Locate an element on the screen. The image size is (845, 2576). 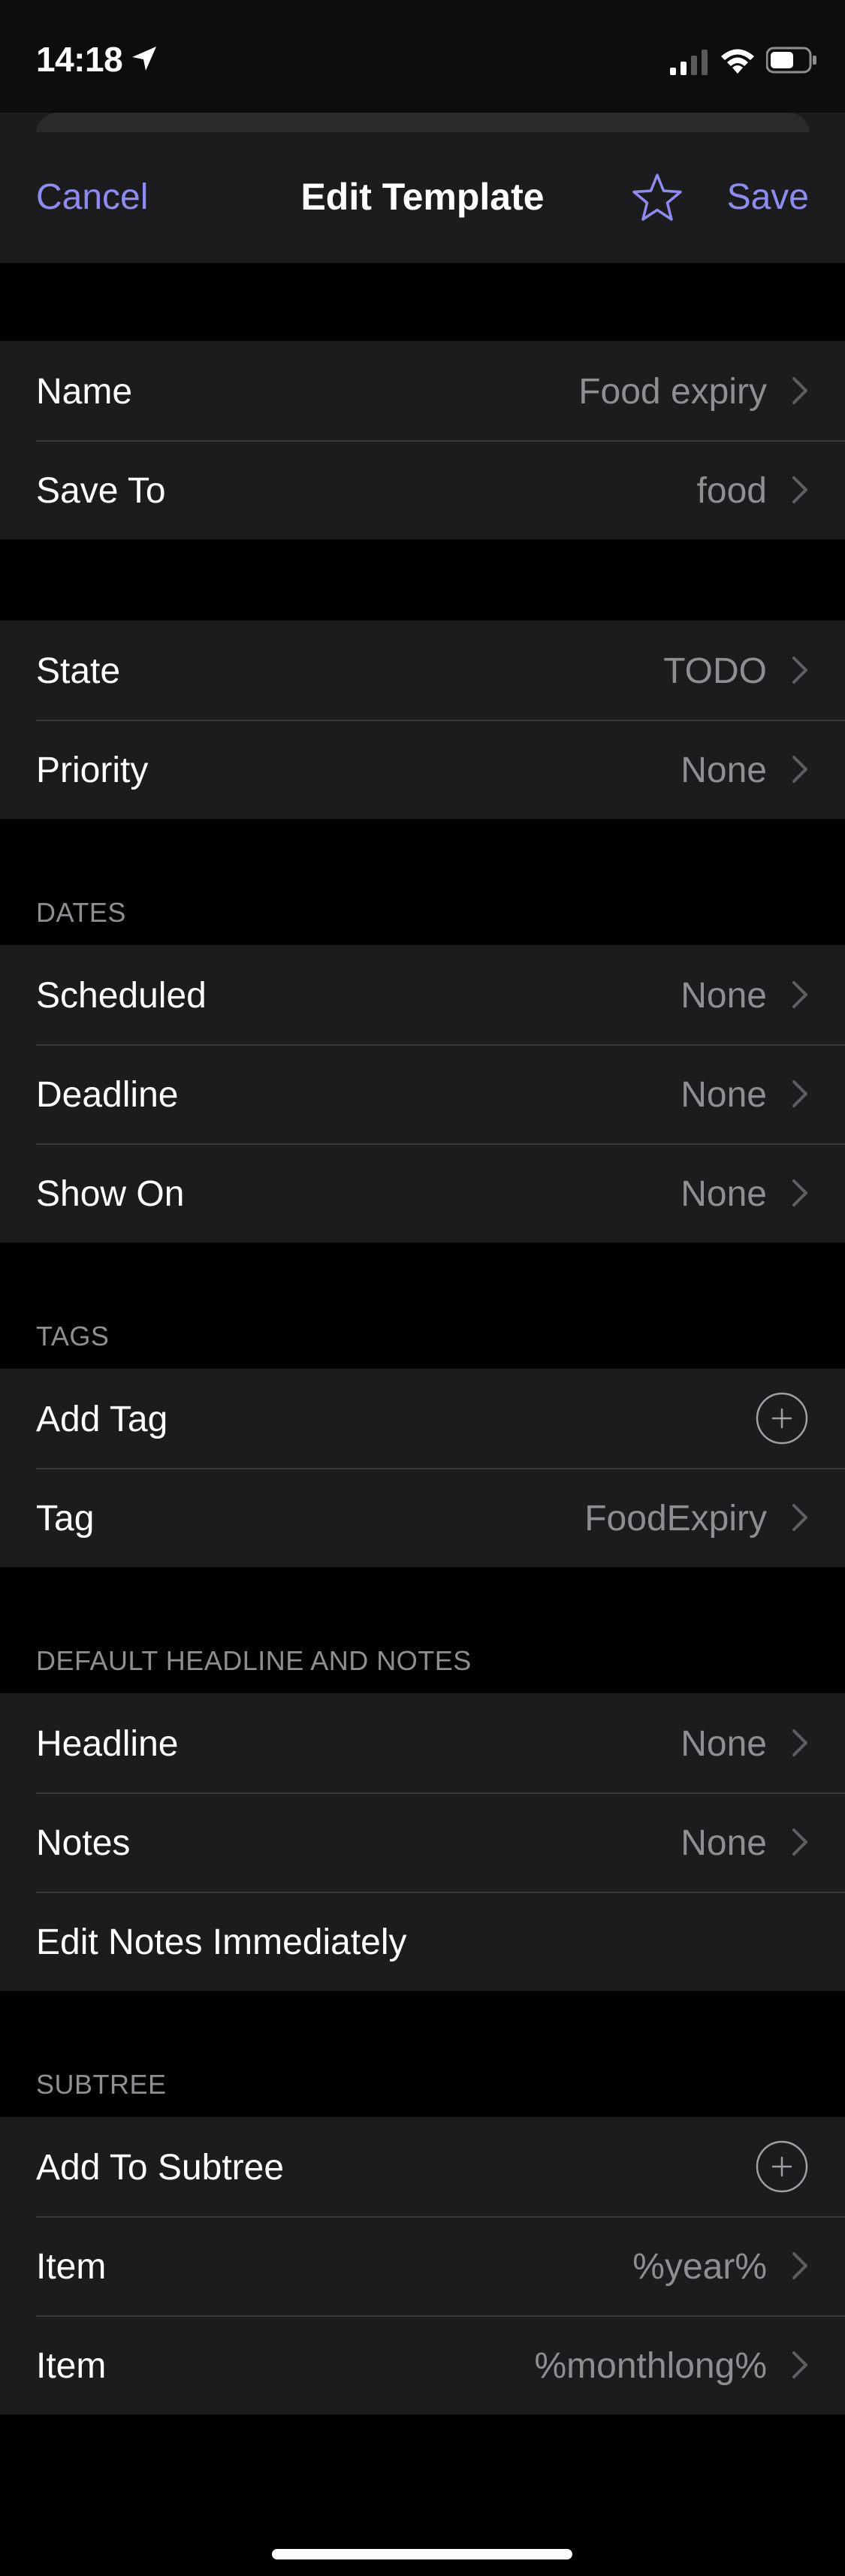
battery-icon is located at coordinates (791, 60).